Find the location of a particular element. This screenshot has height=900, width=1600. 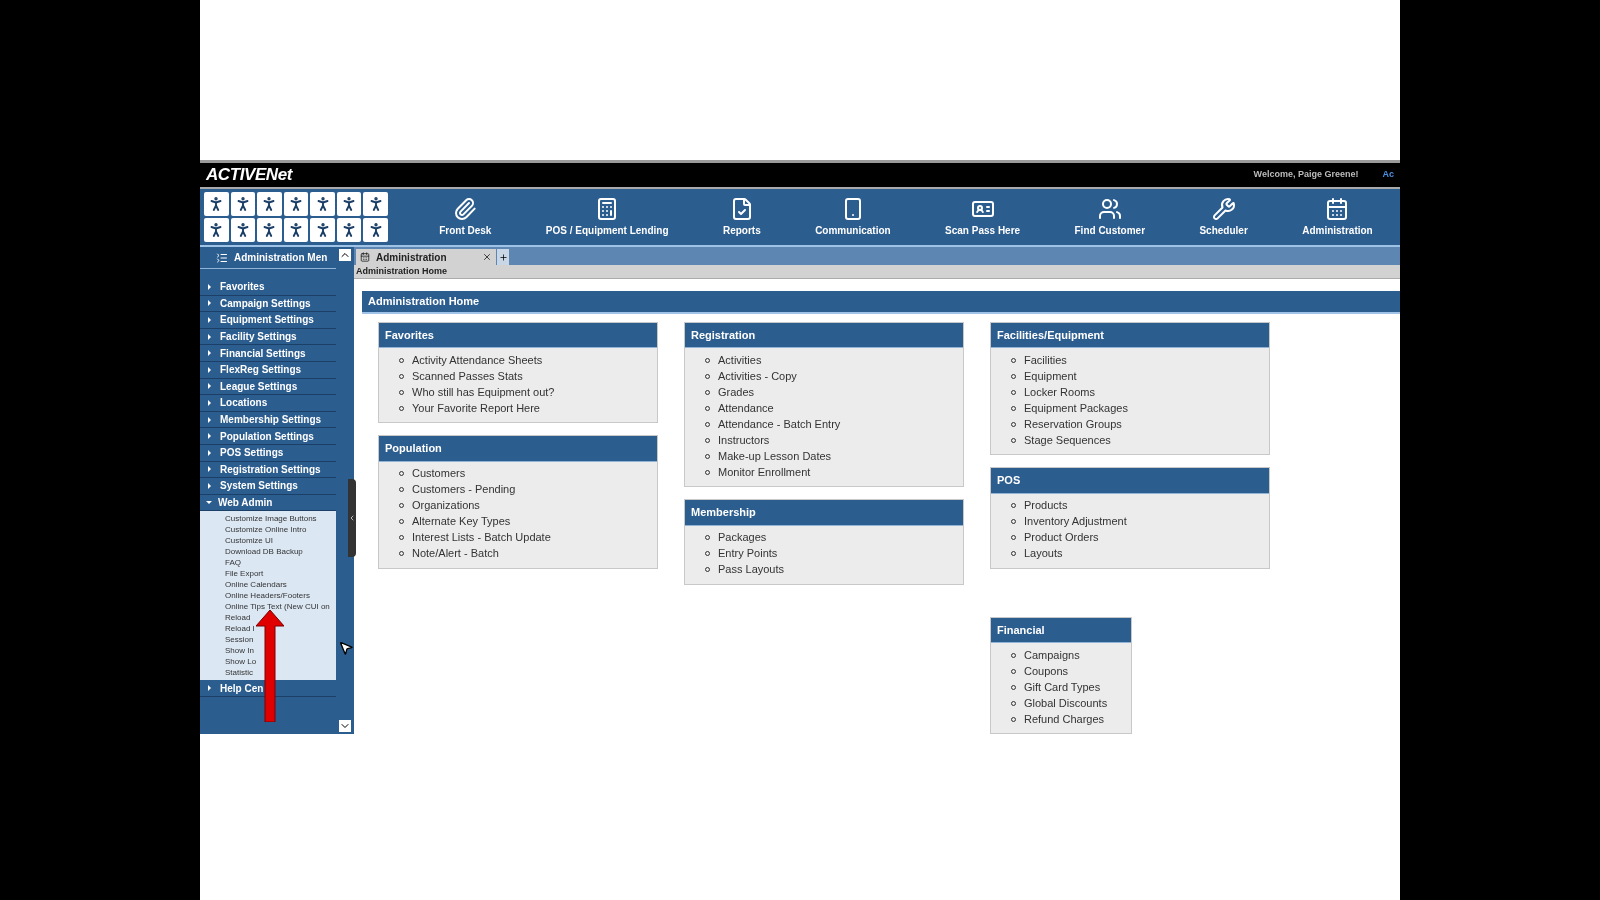

panel-link: Interest Lists - Batch Update is located at coordinates (481, 537).